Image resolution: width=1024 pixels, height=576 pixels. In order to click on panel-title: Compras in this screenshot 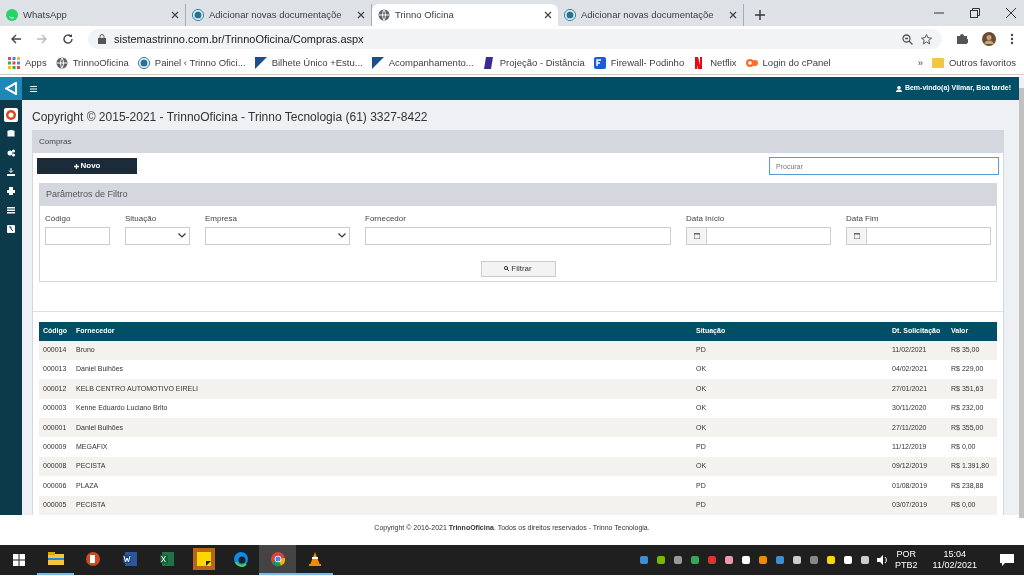, I will do `click(518, 142)`.